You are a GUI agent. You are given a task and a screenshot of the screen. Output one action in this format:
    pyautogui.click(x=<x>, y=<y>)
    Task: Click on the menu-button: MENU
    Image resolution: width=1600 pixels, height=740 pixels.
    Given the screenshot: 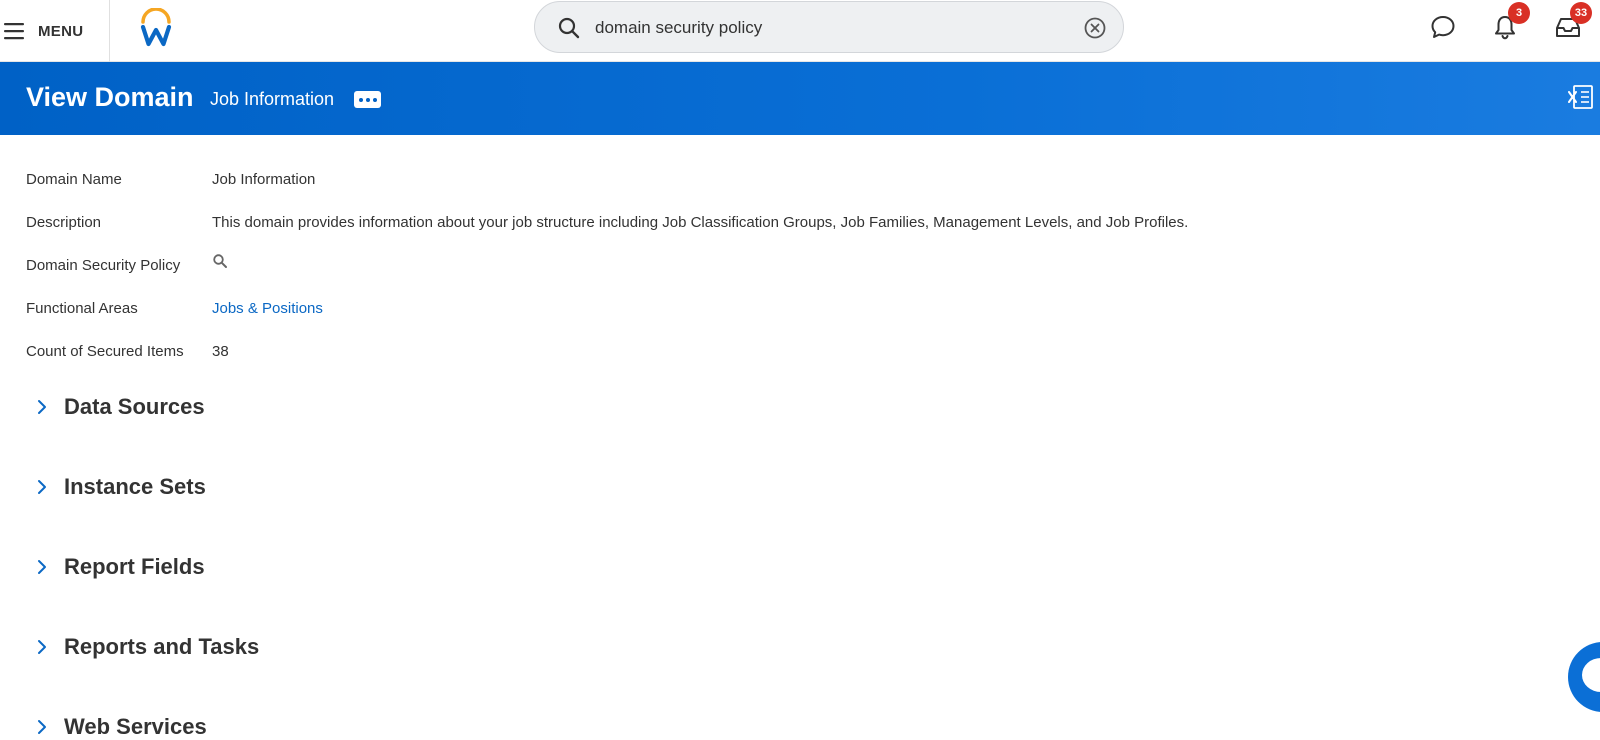 What is the action you would take?
    pyautogui.click(x=55, y=31)
    